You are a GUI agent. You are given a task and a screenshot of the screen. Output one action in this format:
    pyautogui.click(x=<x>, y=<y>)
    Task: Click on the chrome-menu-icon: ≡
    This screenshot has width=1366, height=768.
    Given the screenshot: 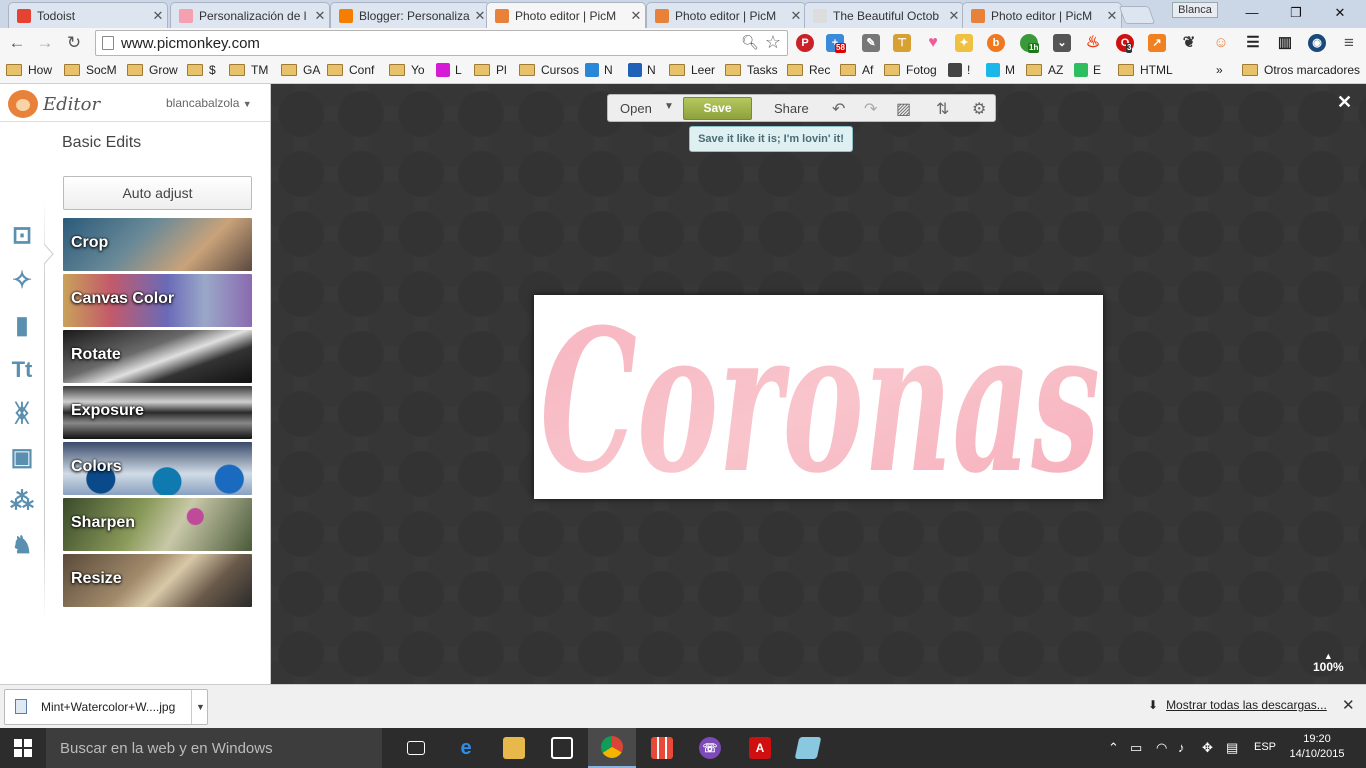 What is the action you would take?
    pyautogui.click(x=1349, y=43)
    